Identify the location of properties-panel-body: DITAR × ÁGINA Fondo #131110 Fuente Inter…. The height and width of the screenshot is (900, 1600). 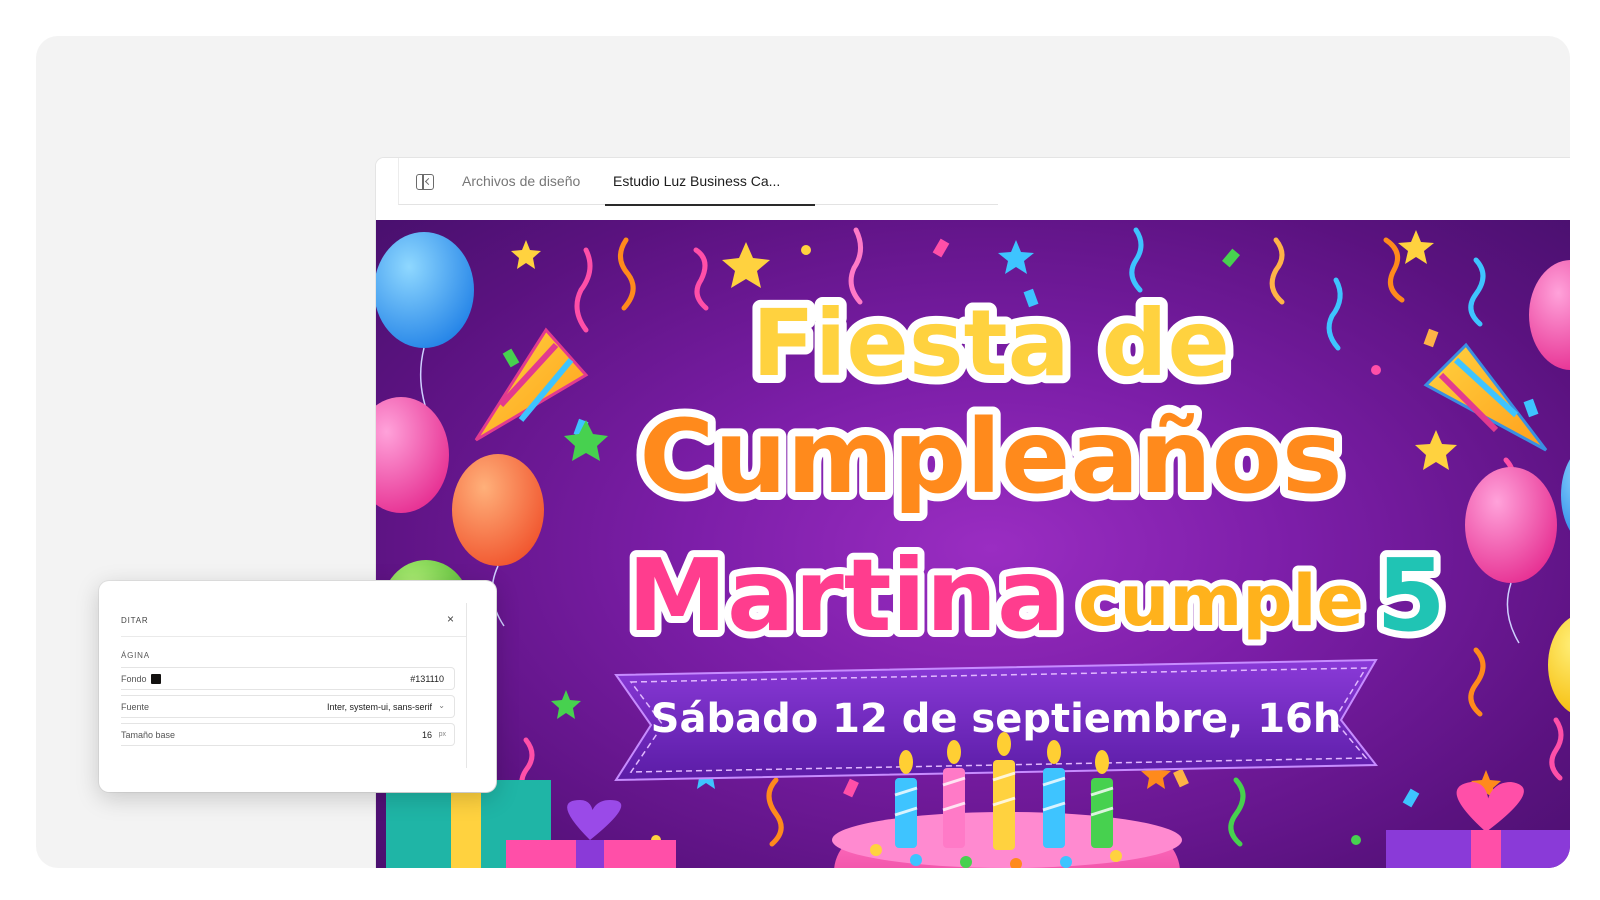
(294, 685).